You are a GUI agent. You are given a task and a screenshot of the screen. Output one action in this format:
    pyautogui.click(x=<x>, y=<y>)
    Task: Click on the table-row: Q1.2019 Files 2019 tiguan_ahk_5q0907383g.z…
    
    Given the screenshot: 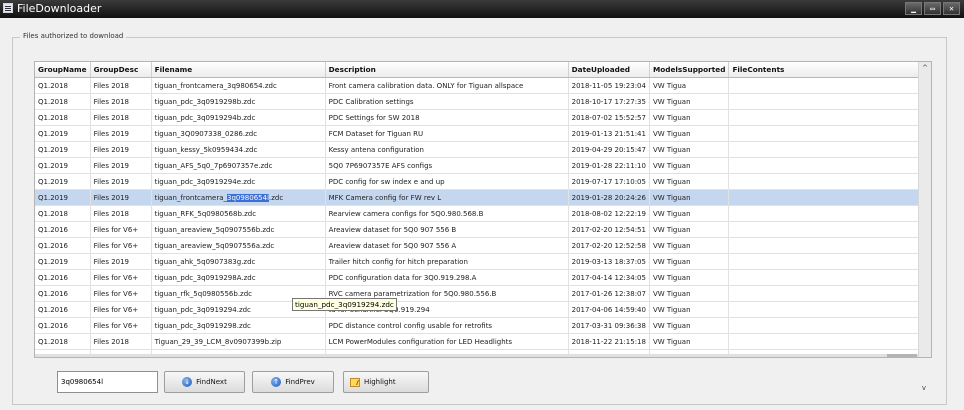 What is the action you would take?
    pyautogui.click(x=478, y=261)
    